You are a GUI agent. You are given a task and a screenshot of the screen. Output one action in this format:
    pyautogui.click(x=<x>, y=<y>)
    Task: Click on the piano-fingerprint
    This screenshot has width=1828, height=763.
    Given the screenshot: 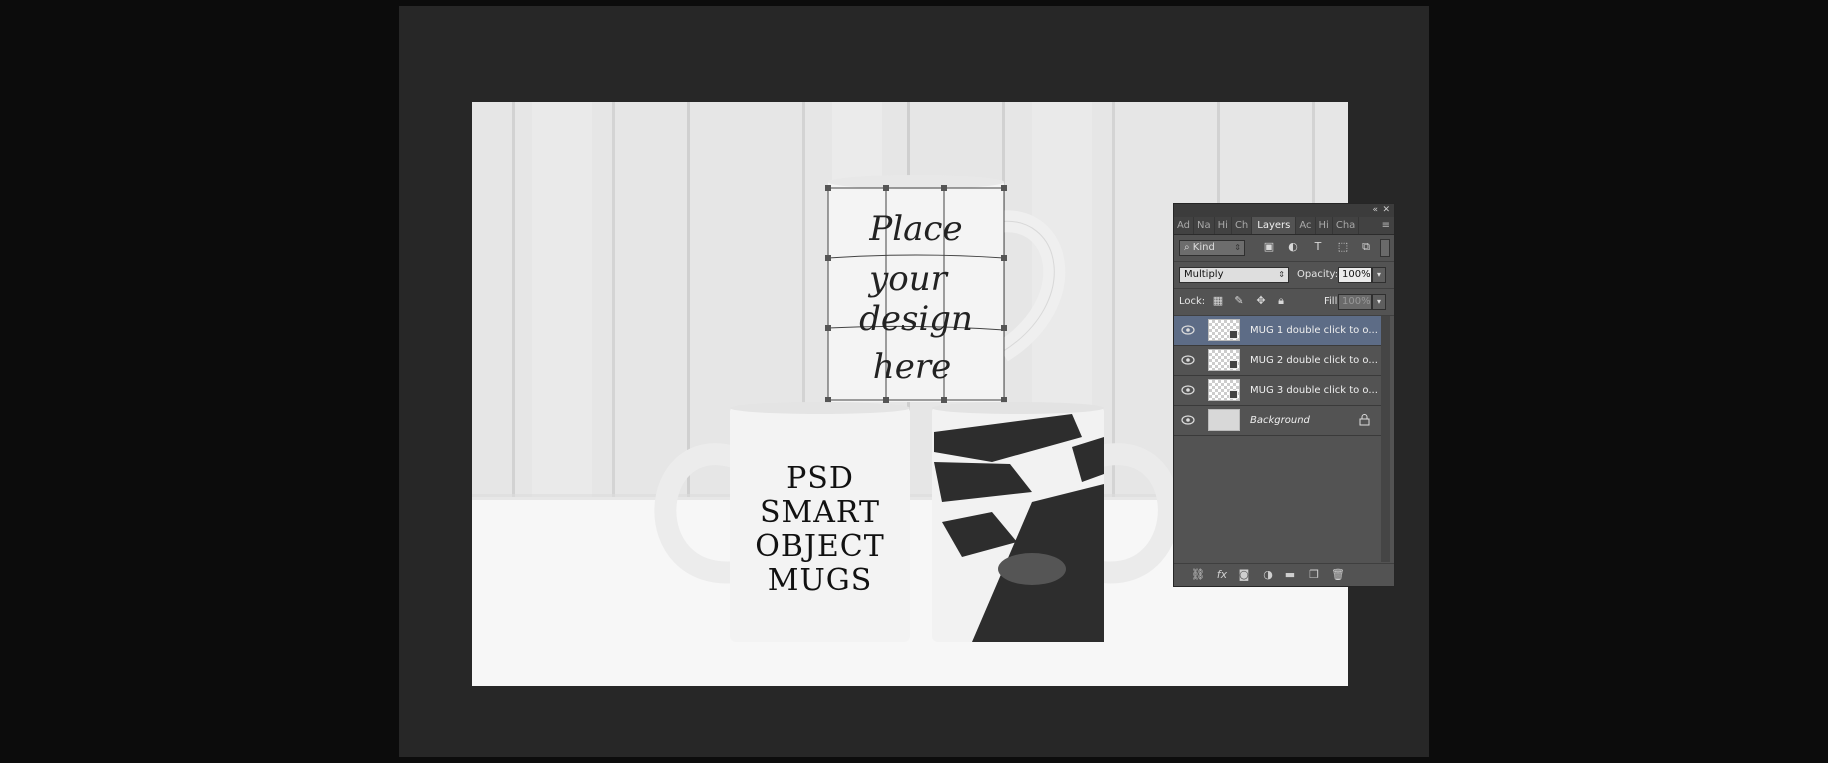 What is the action you would take?
    pyautogui.click(x=1032, y=569)
    